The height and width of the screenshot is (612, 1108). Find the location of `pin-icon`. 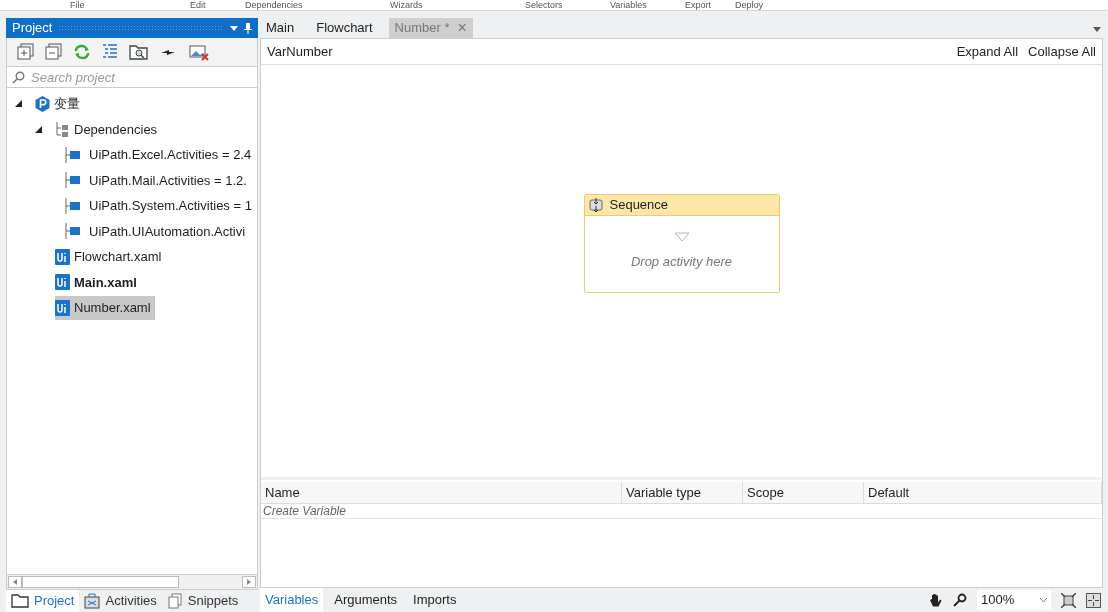

pin-icon is located at coordinates (248, 28).